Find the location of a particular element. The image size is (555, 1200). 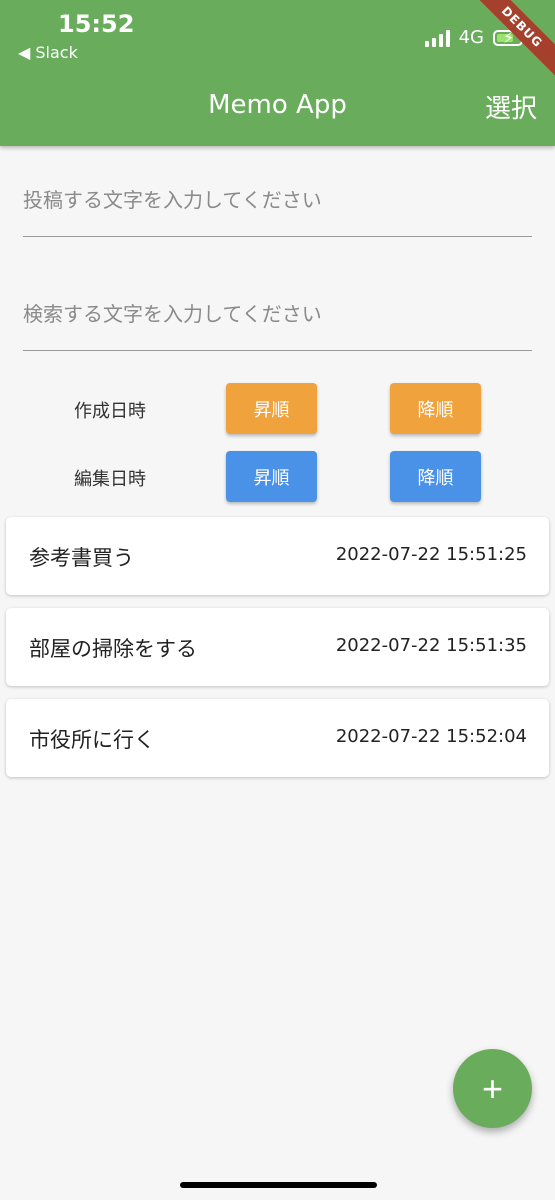

memo-text: 部屋の掃除をする is located at coordinates (113, 649).